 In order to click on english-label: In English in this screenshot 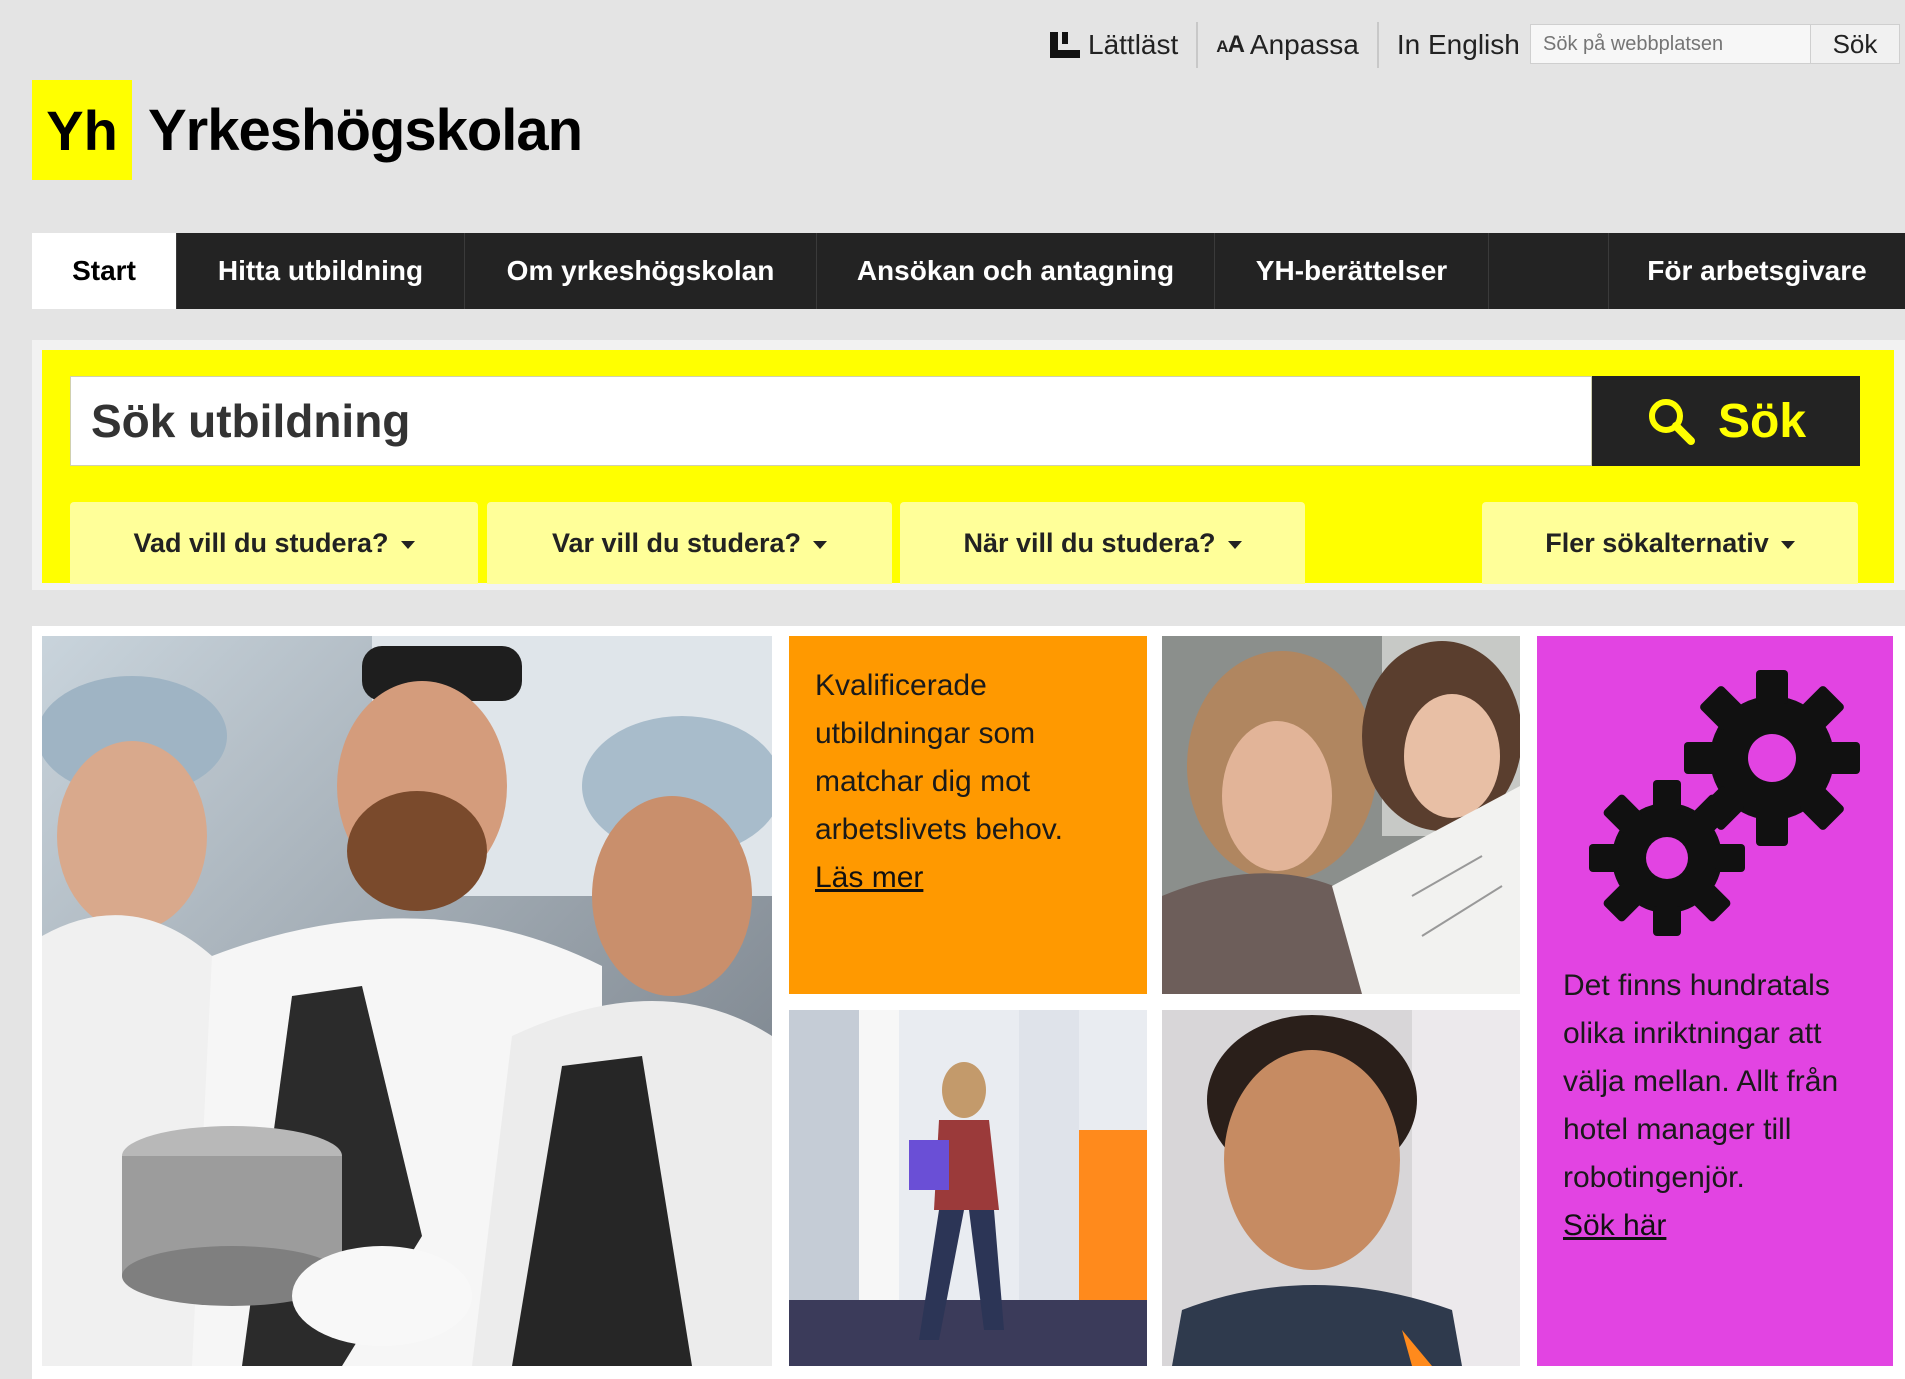, I will do `click(1458, 44)`.